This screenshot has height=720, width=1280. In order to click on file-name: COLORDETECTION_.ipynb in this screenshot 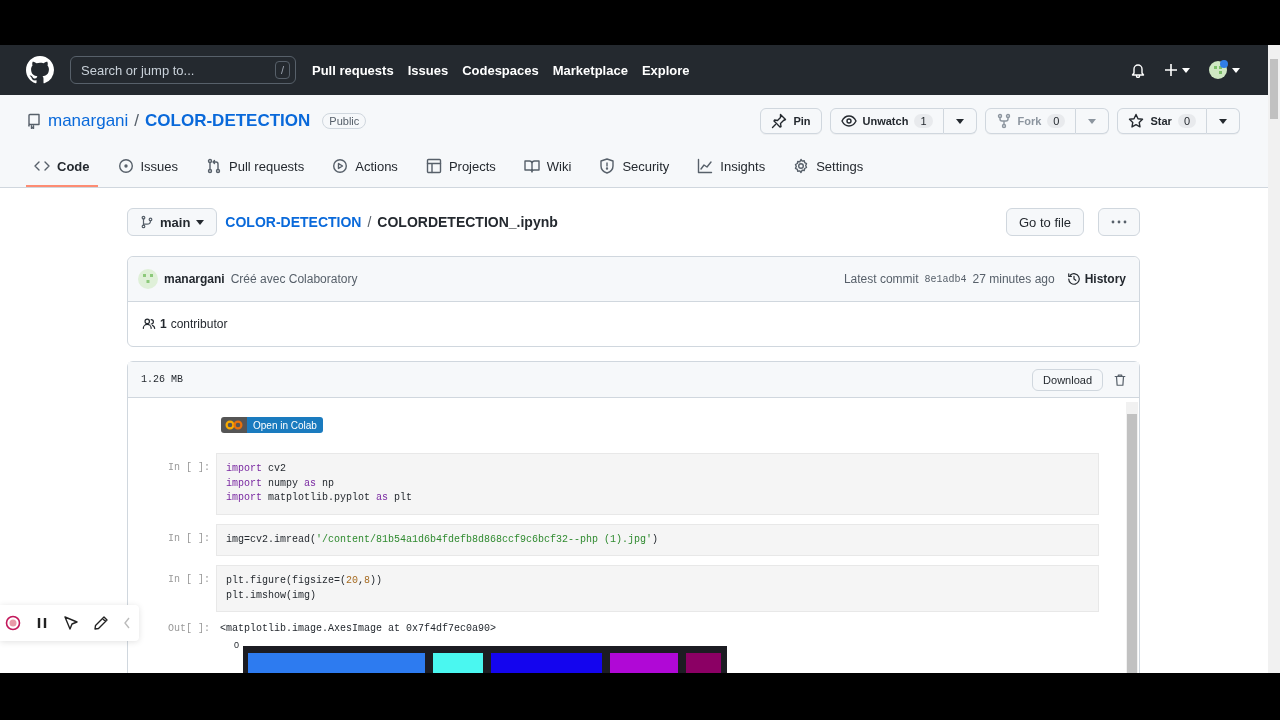, I will do `click(467, 222)`.